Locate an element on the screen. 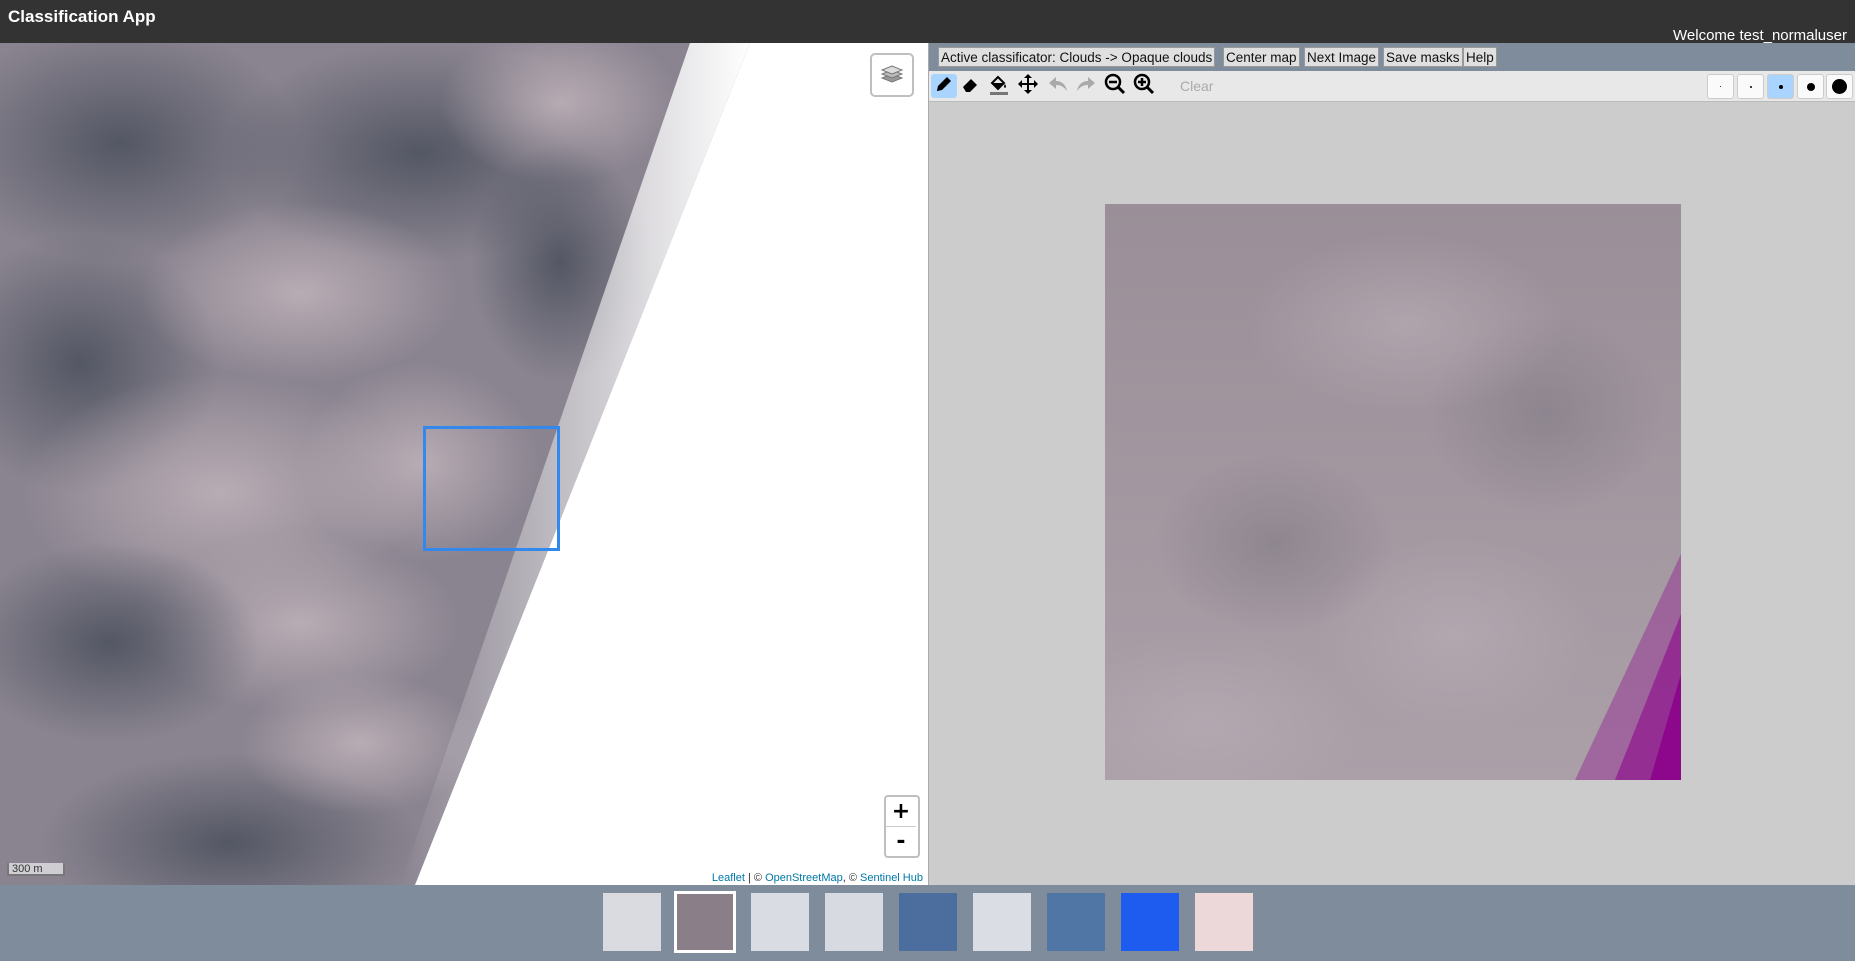 The height and width of the screenshot is (961, 1855). eraser-tool-button is located at coordinates (970, 86).